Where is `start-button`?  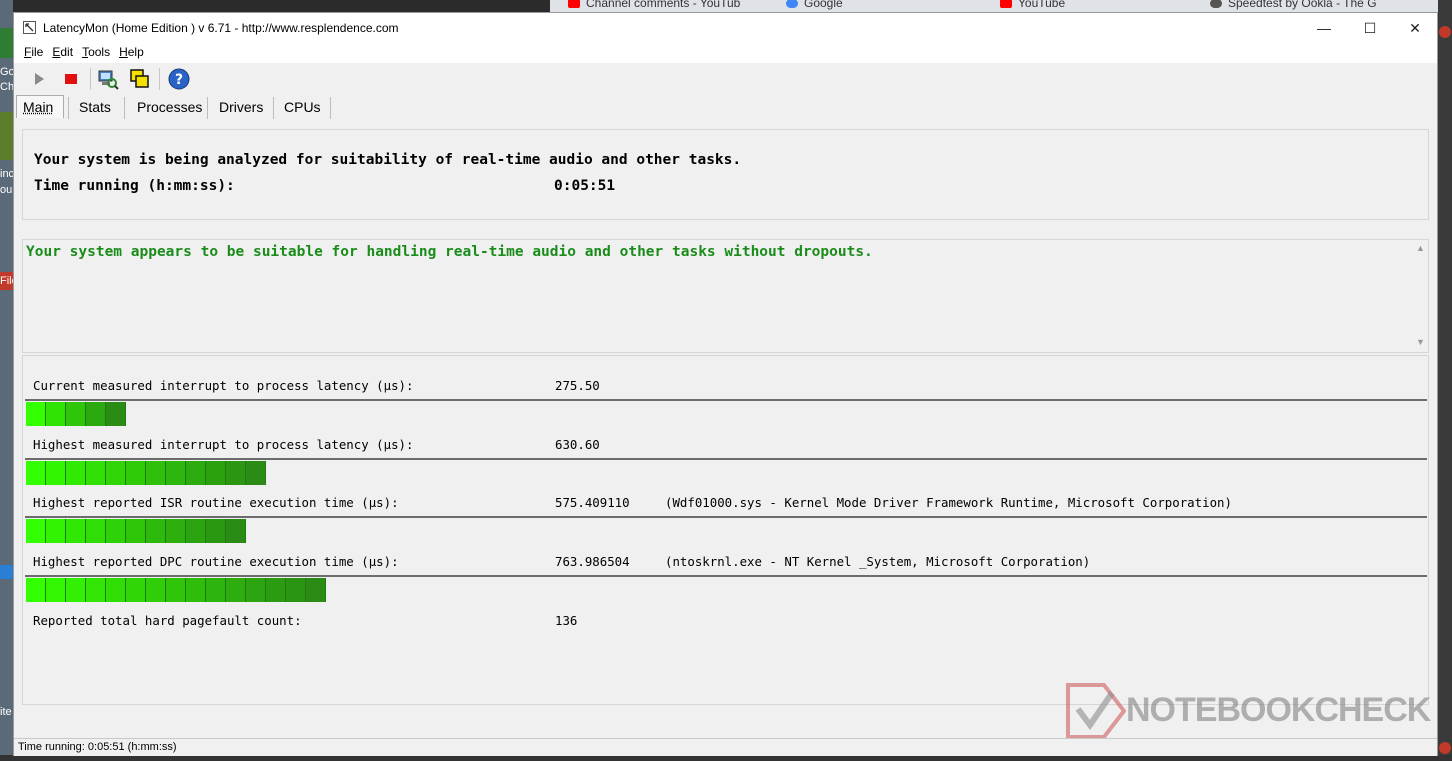
start-button is located at coordinates (39, 79).